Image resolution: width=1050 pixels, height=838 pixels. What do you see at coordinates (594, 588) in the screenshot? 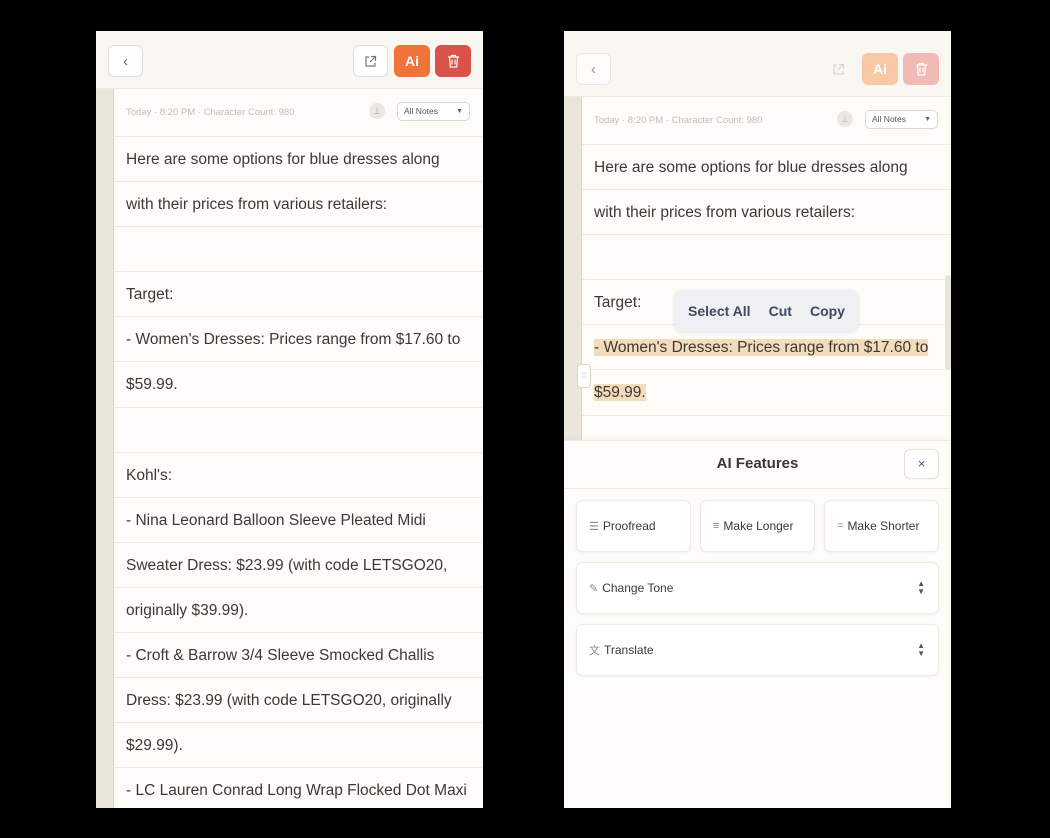
I see `pencil-icon: ✎` at bounding box center [594, 588].